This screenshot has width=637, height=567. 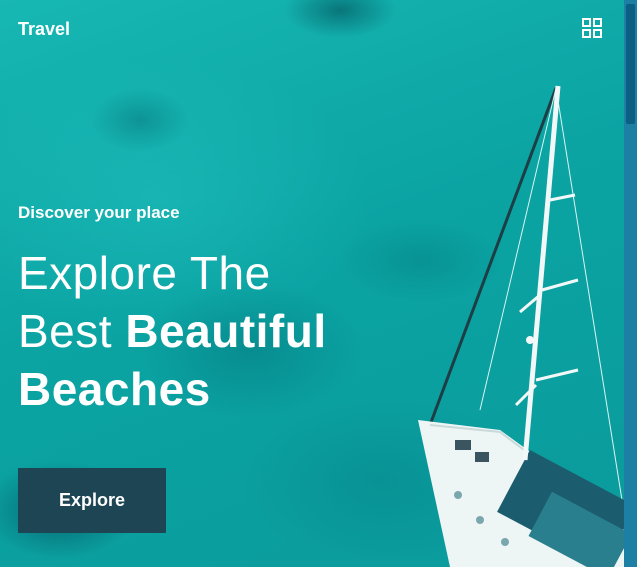 What do you see at coordinates (92, 500) in the screenshot?
I see `explore-button: Explore` at bounding box center [92, 500].